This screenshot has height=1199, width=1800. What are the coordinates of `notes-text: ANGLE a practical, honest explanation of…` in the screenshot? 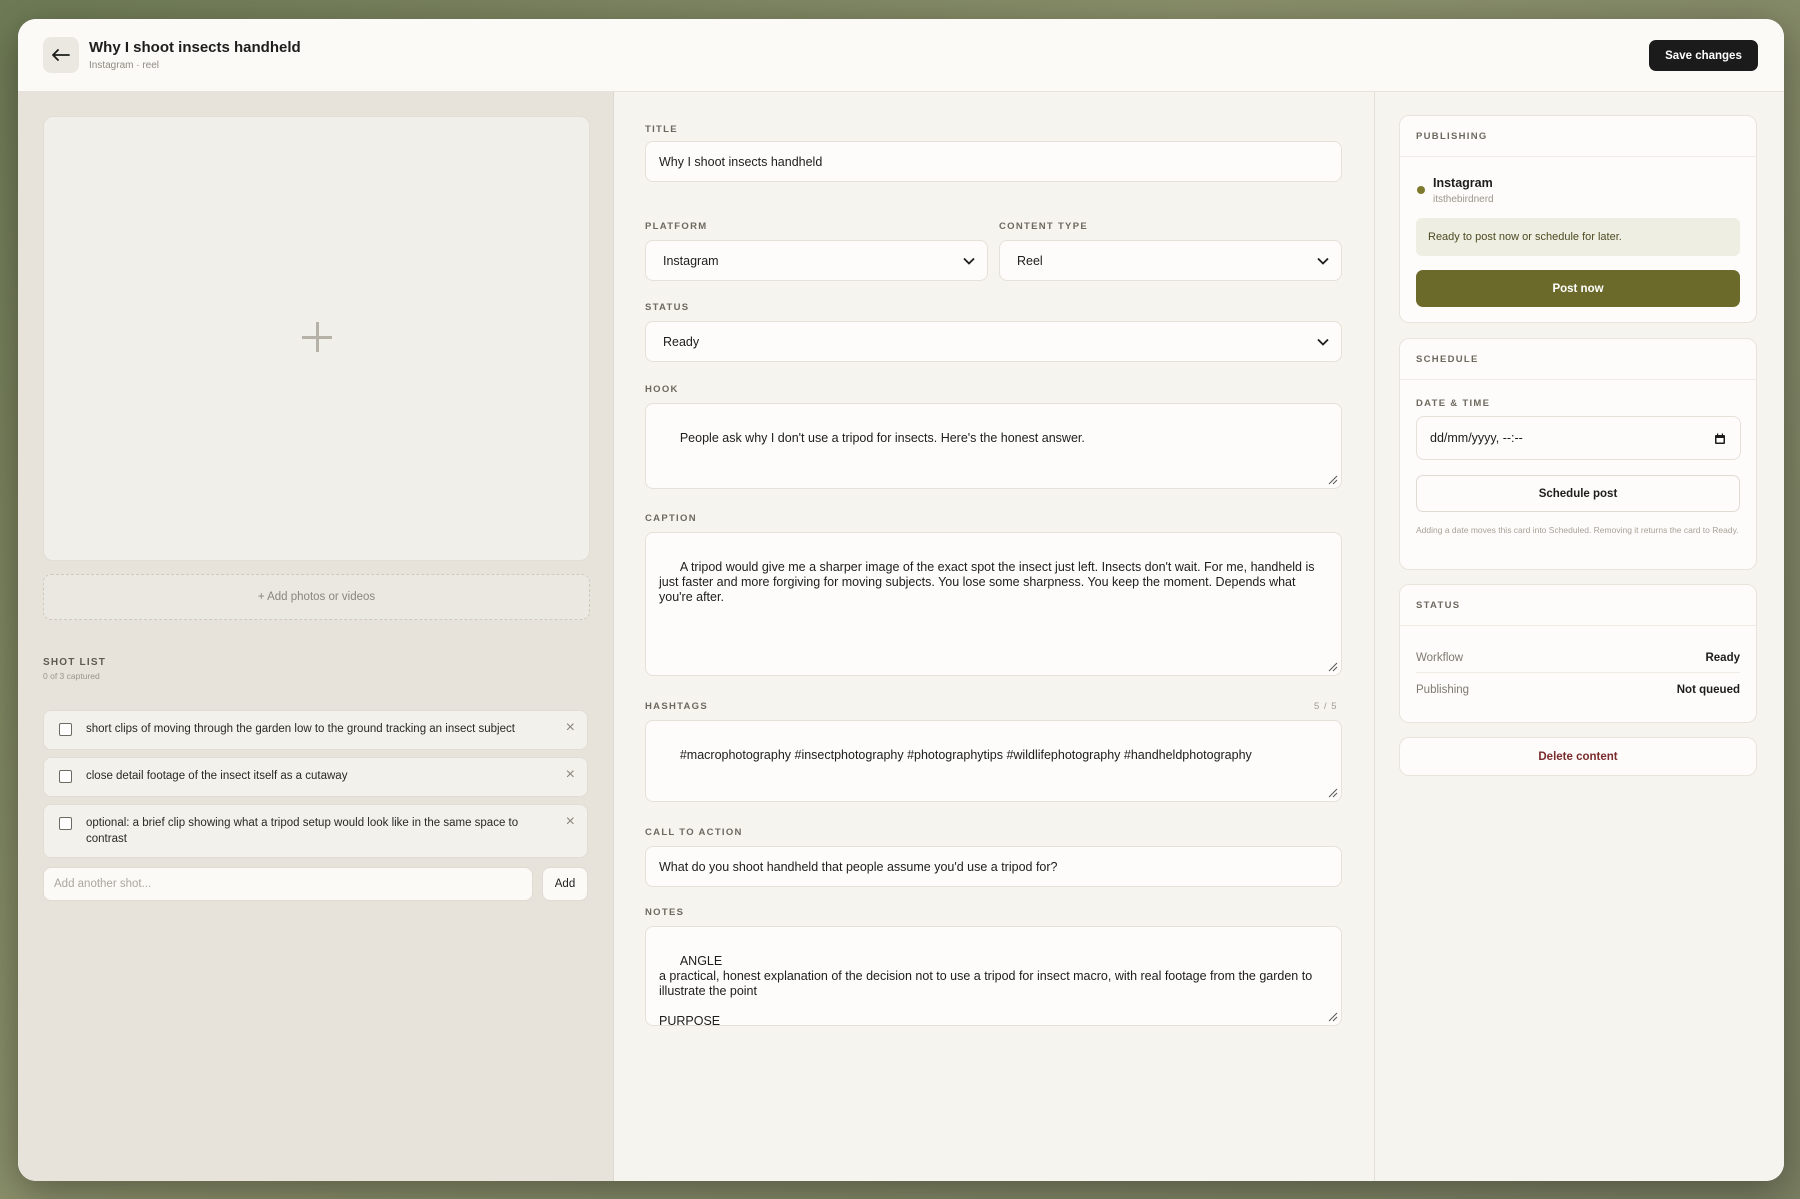 It's located at (986, 990).